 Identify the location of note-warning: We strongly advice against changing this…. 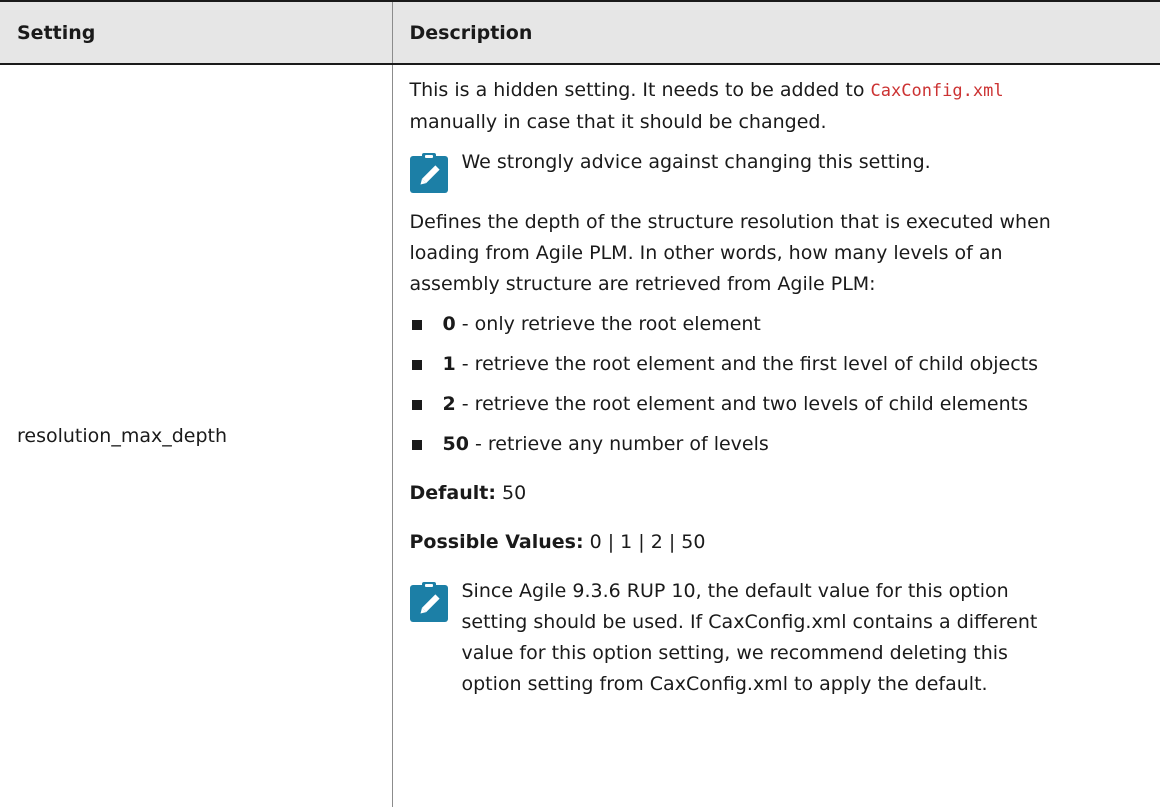
(776, 170).